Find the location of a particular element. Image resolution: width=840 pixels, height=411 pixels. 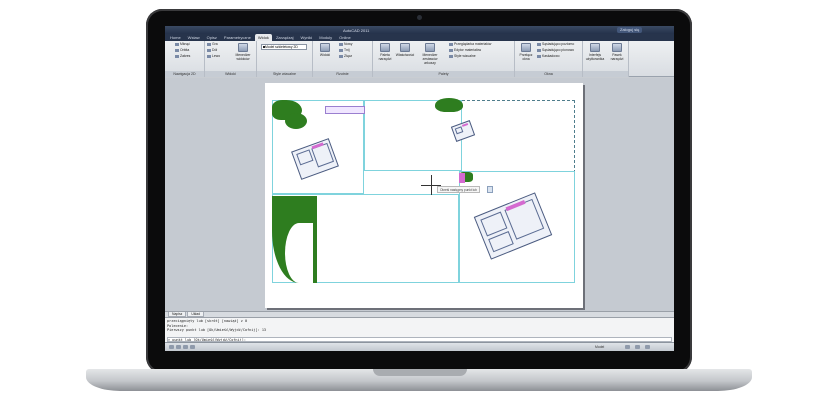

title-strip is located at coordinates (345, 110).